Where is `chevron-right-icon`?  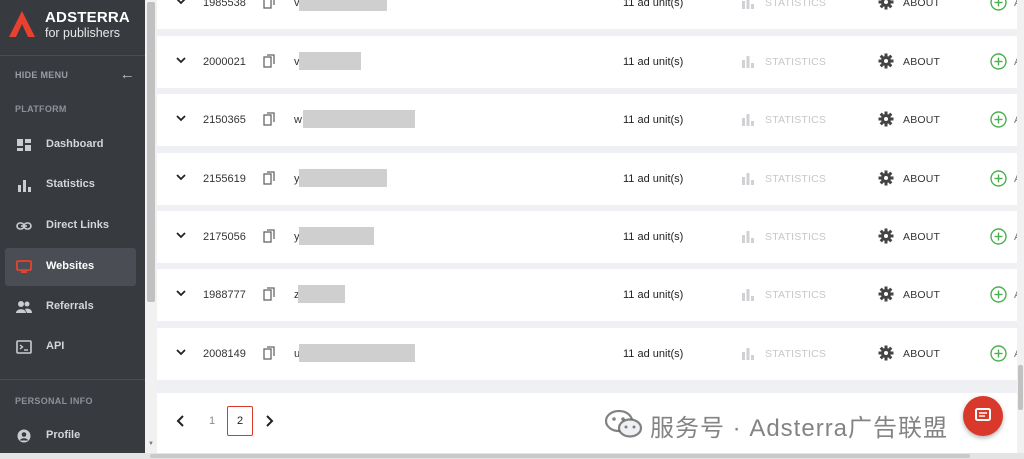
chevron-right-icon is located at coordinates (269, 421).